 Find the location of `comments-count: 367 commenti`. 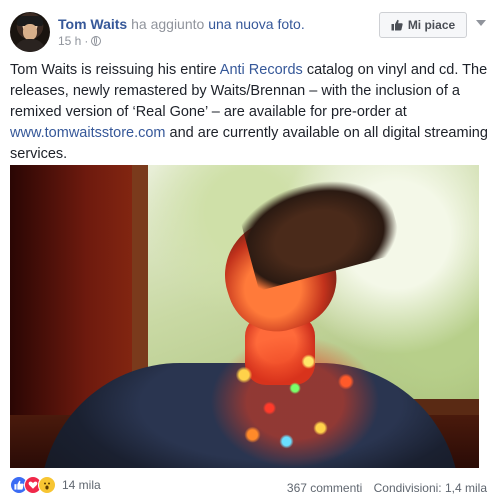

comments-count: 367 commenti is located at coordinates (324, 488).